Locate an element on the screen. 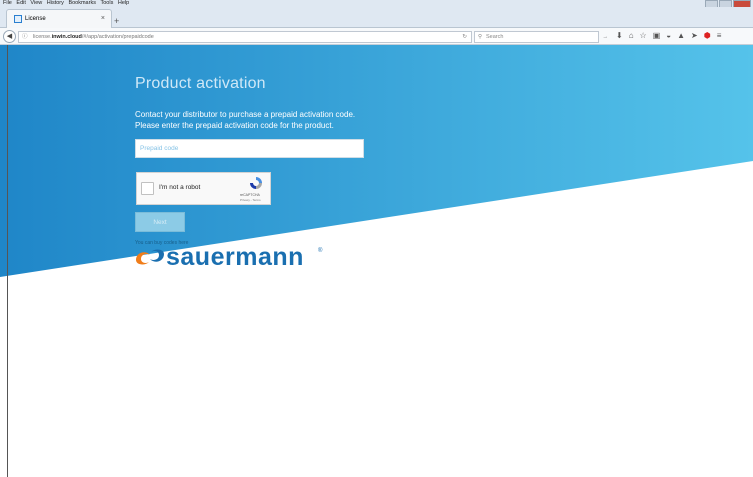 The image size is (753, 477). recaptcha-checkbox is located at coordinates (147, 188).